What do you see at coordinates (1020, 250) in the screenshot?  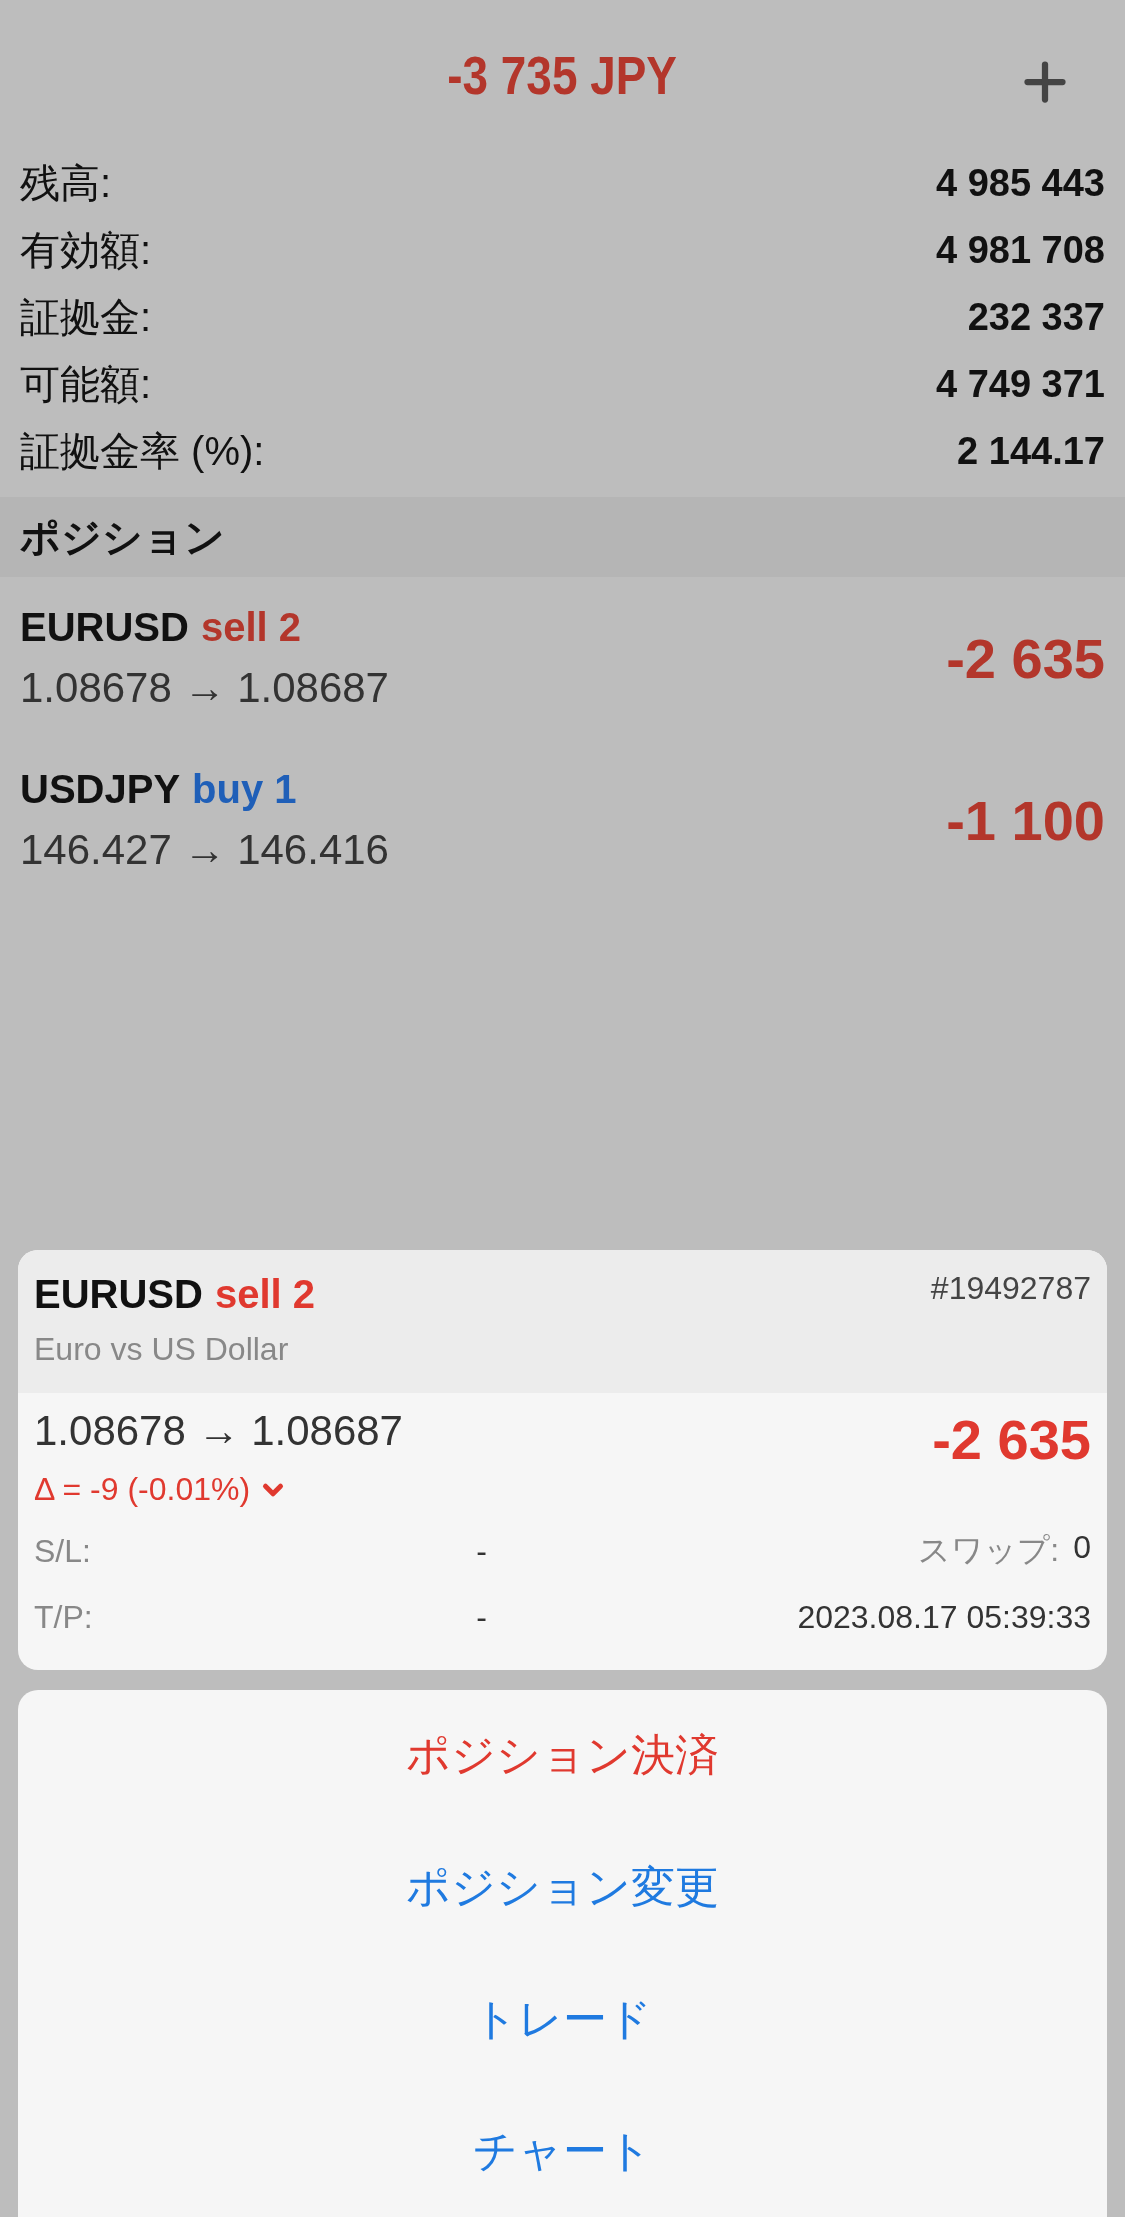 I see `account-value: 4 981 708` at bounding box center [1020, 250].